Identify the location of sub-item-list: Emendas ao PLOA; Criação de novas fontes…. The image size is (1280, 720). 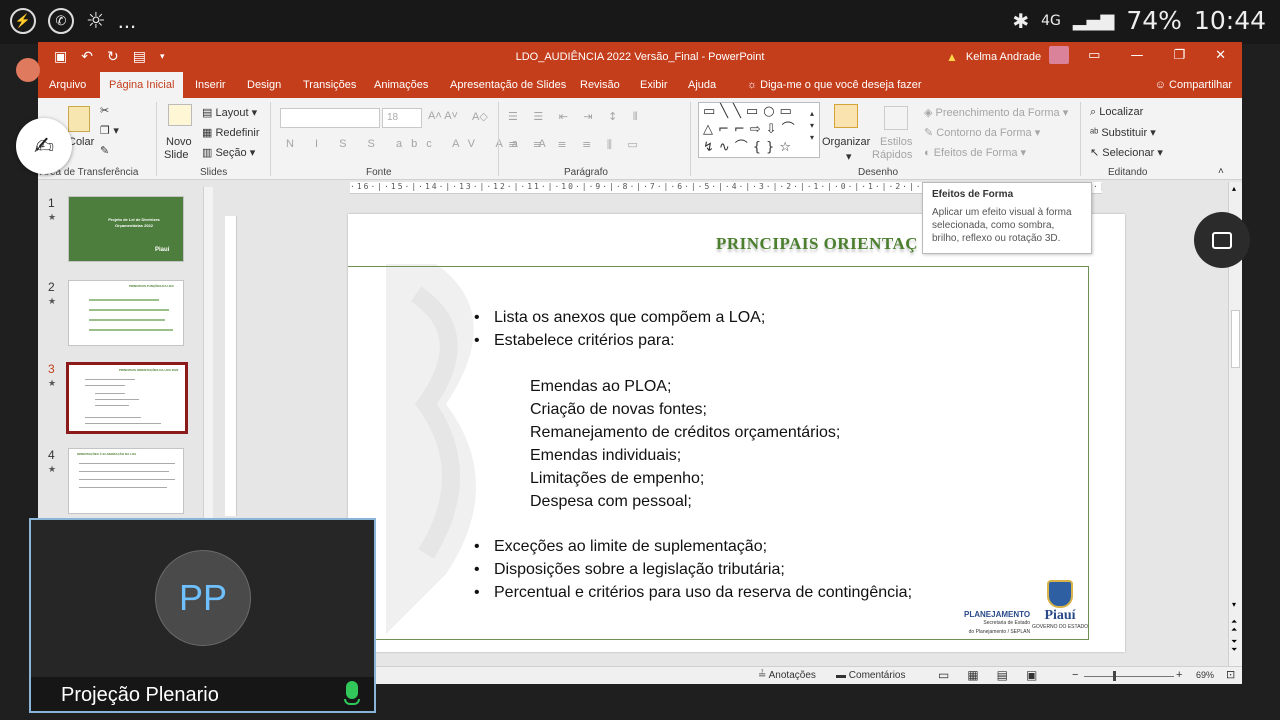
(674, 444).